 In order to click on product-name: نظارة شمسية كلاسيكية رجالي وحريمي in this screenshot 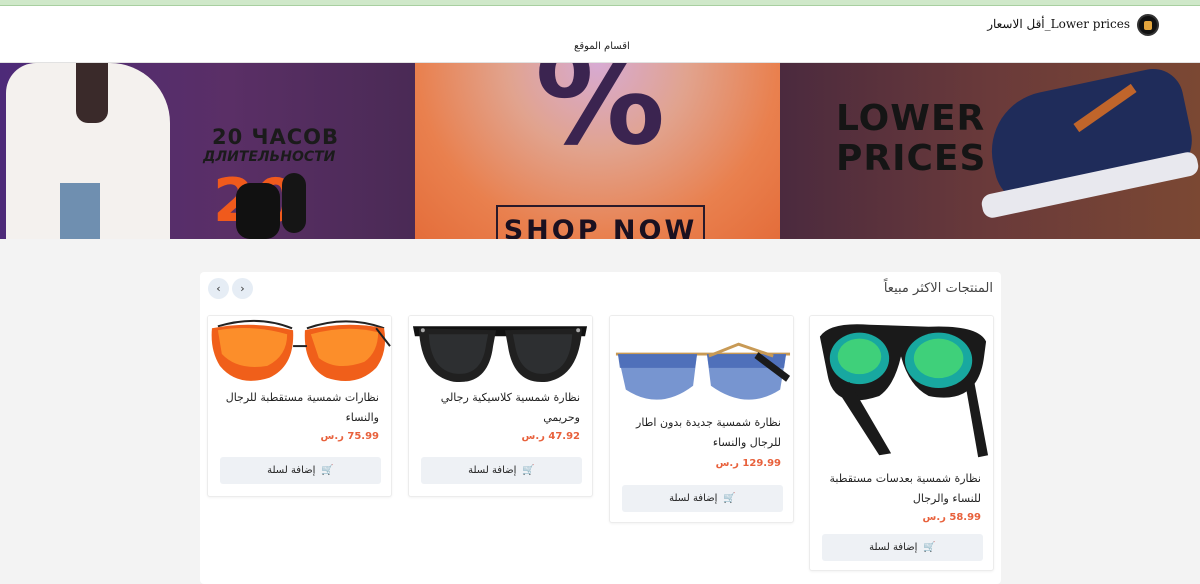, I will do `click(497, 408)`.